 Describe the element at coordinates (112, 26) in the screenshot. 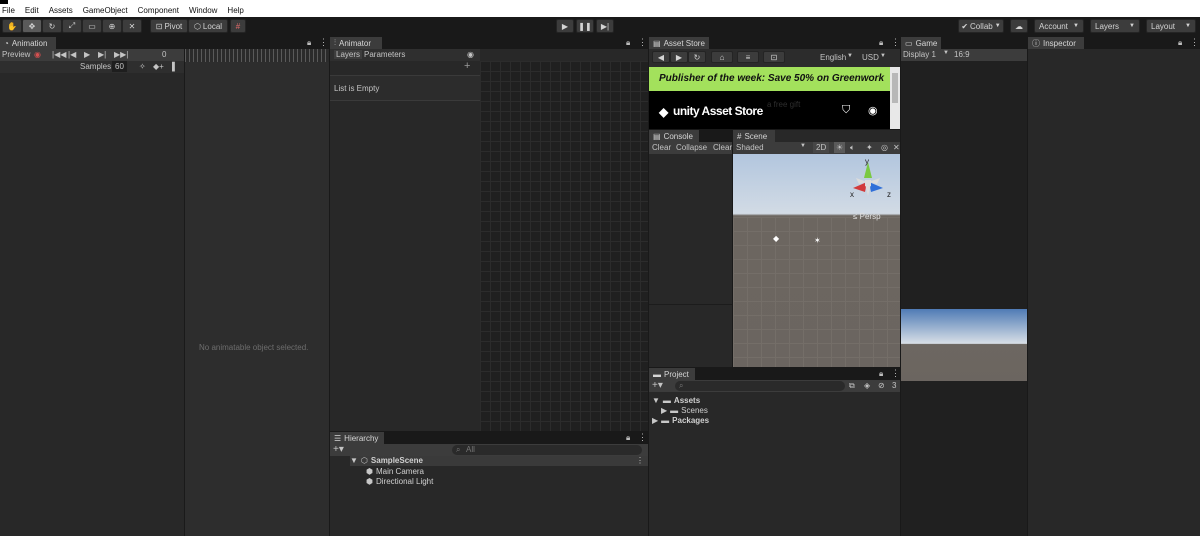

I see `transform-tool-button: ⊕` at that location.